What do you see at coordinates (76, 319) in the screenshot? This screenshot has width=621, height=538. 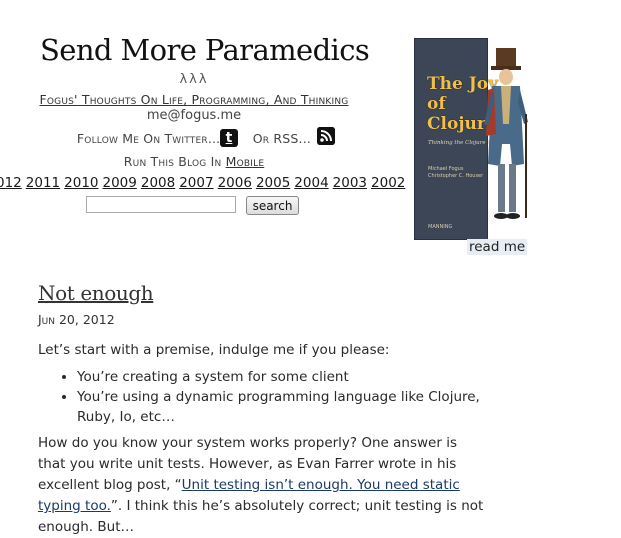 I see `post-date: Jun 20, 2012` at bounding box center [76, 319].